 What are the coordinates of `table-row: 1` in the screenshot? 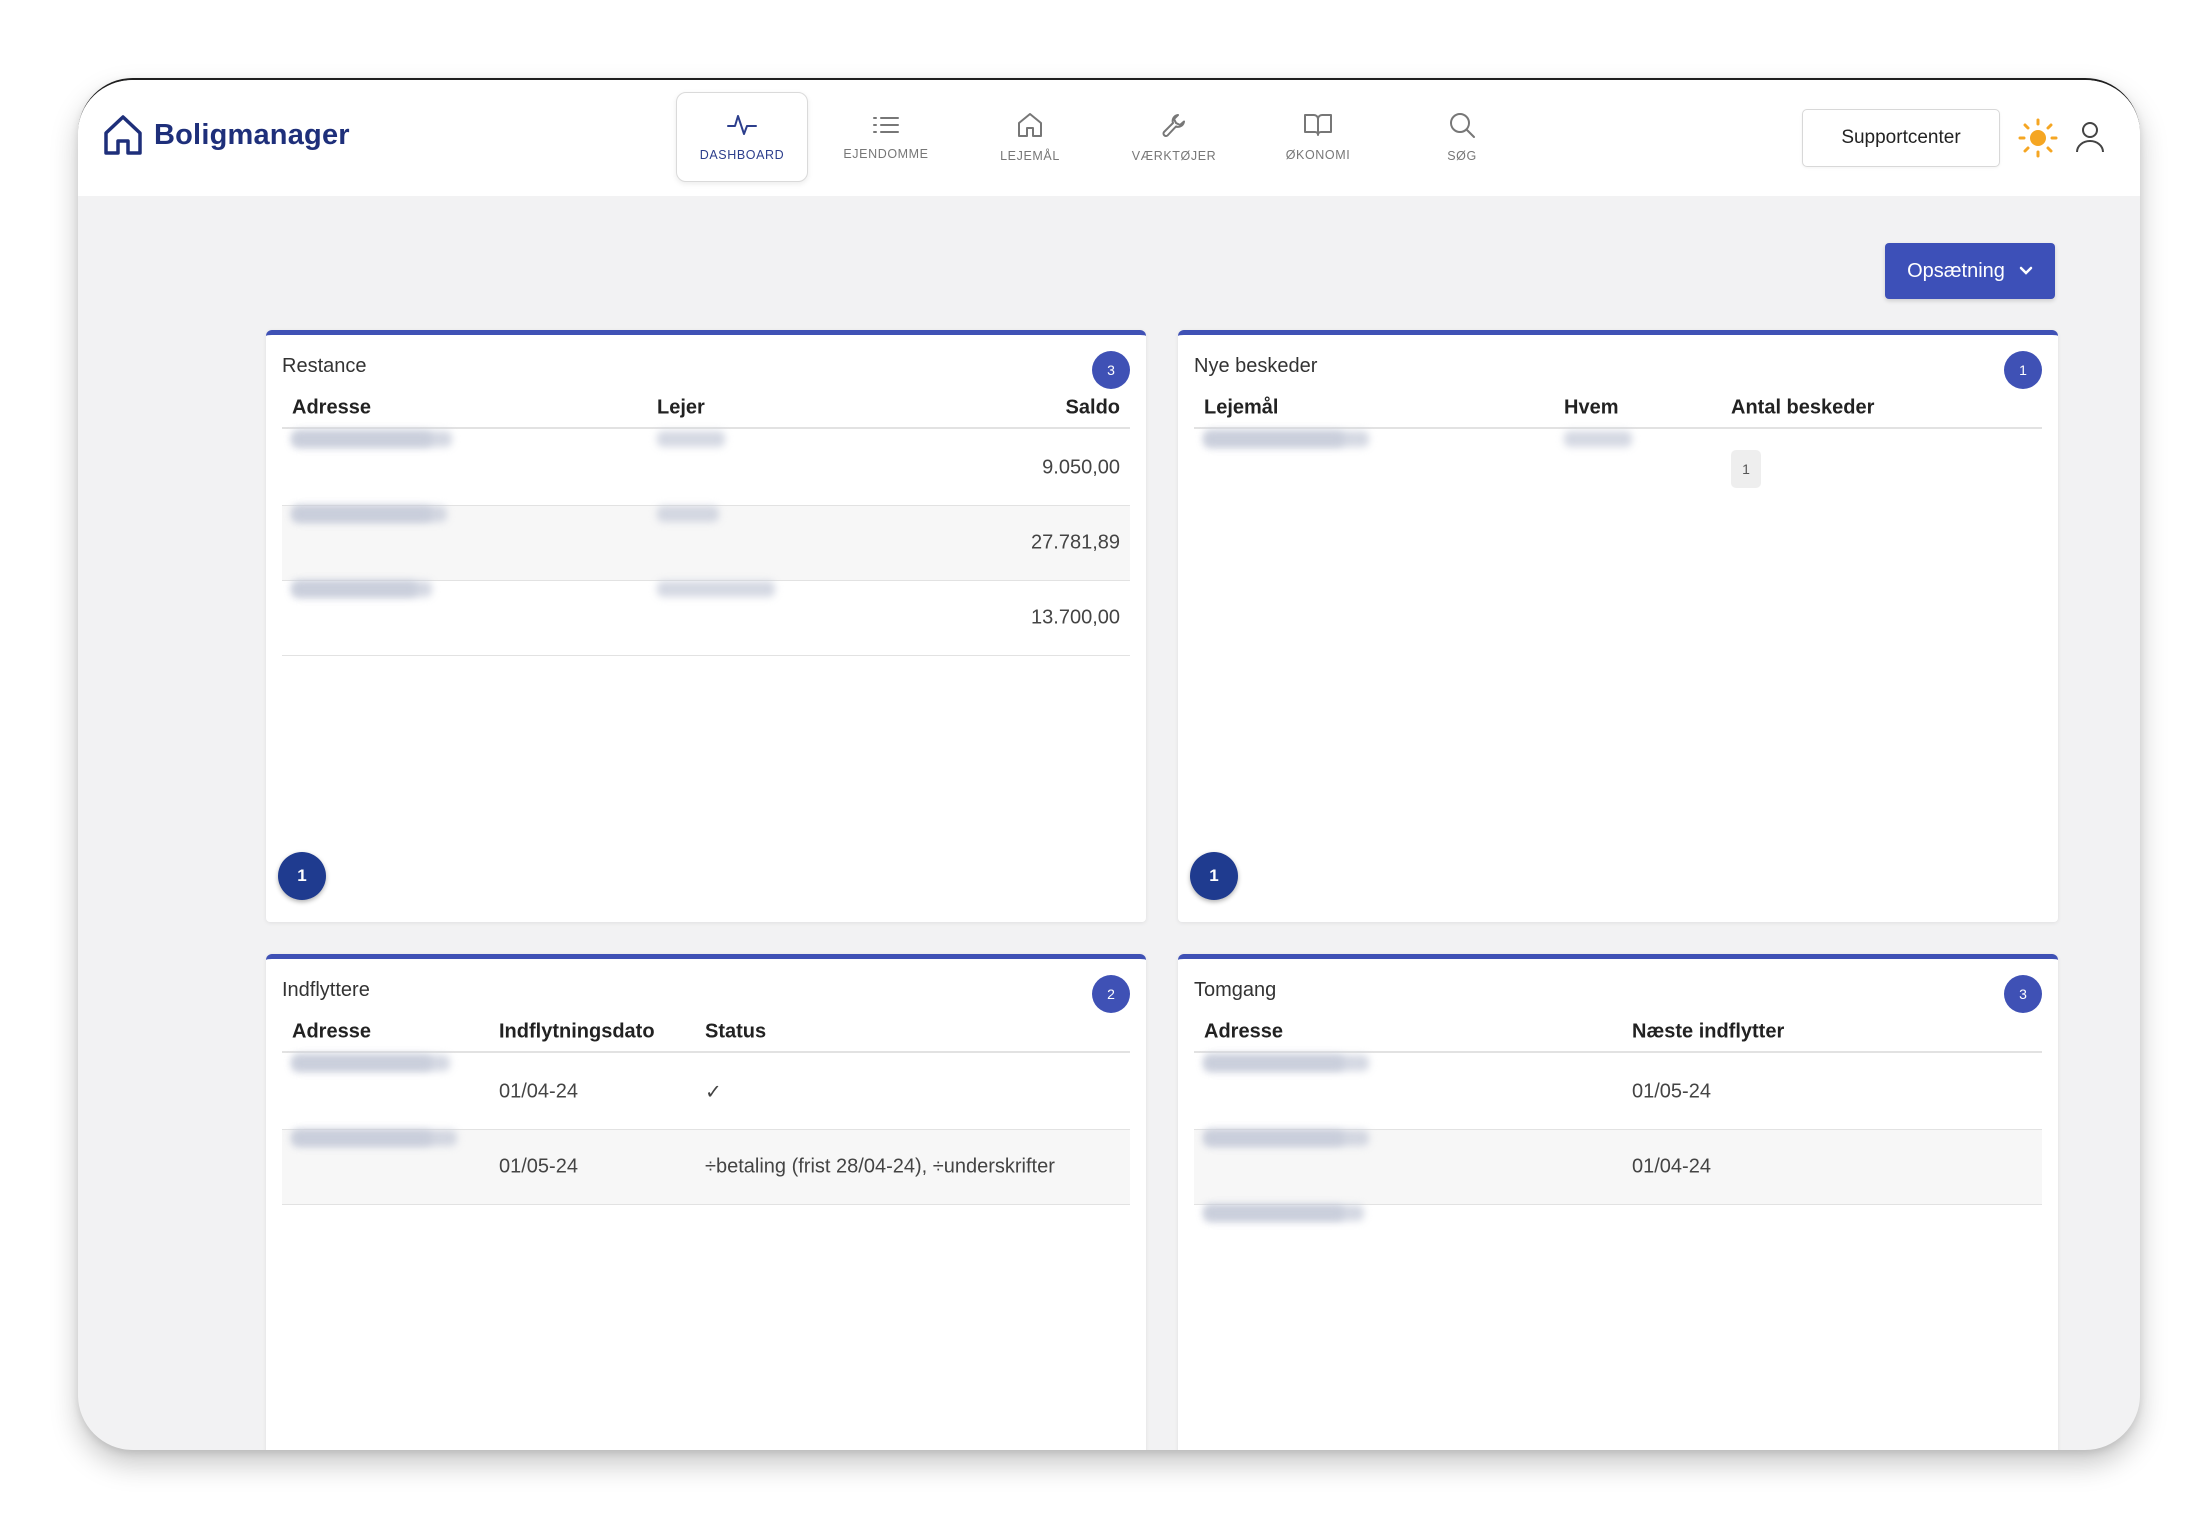 It's located at (1618, 468).